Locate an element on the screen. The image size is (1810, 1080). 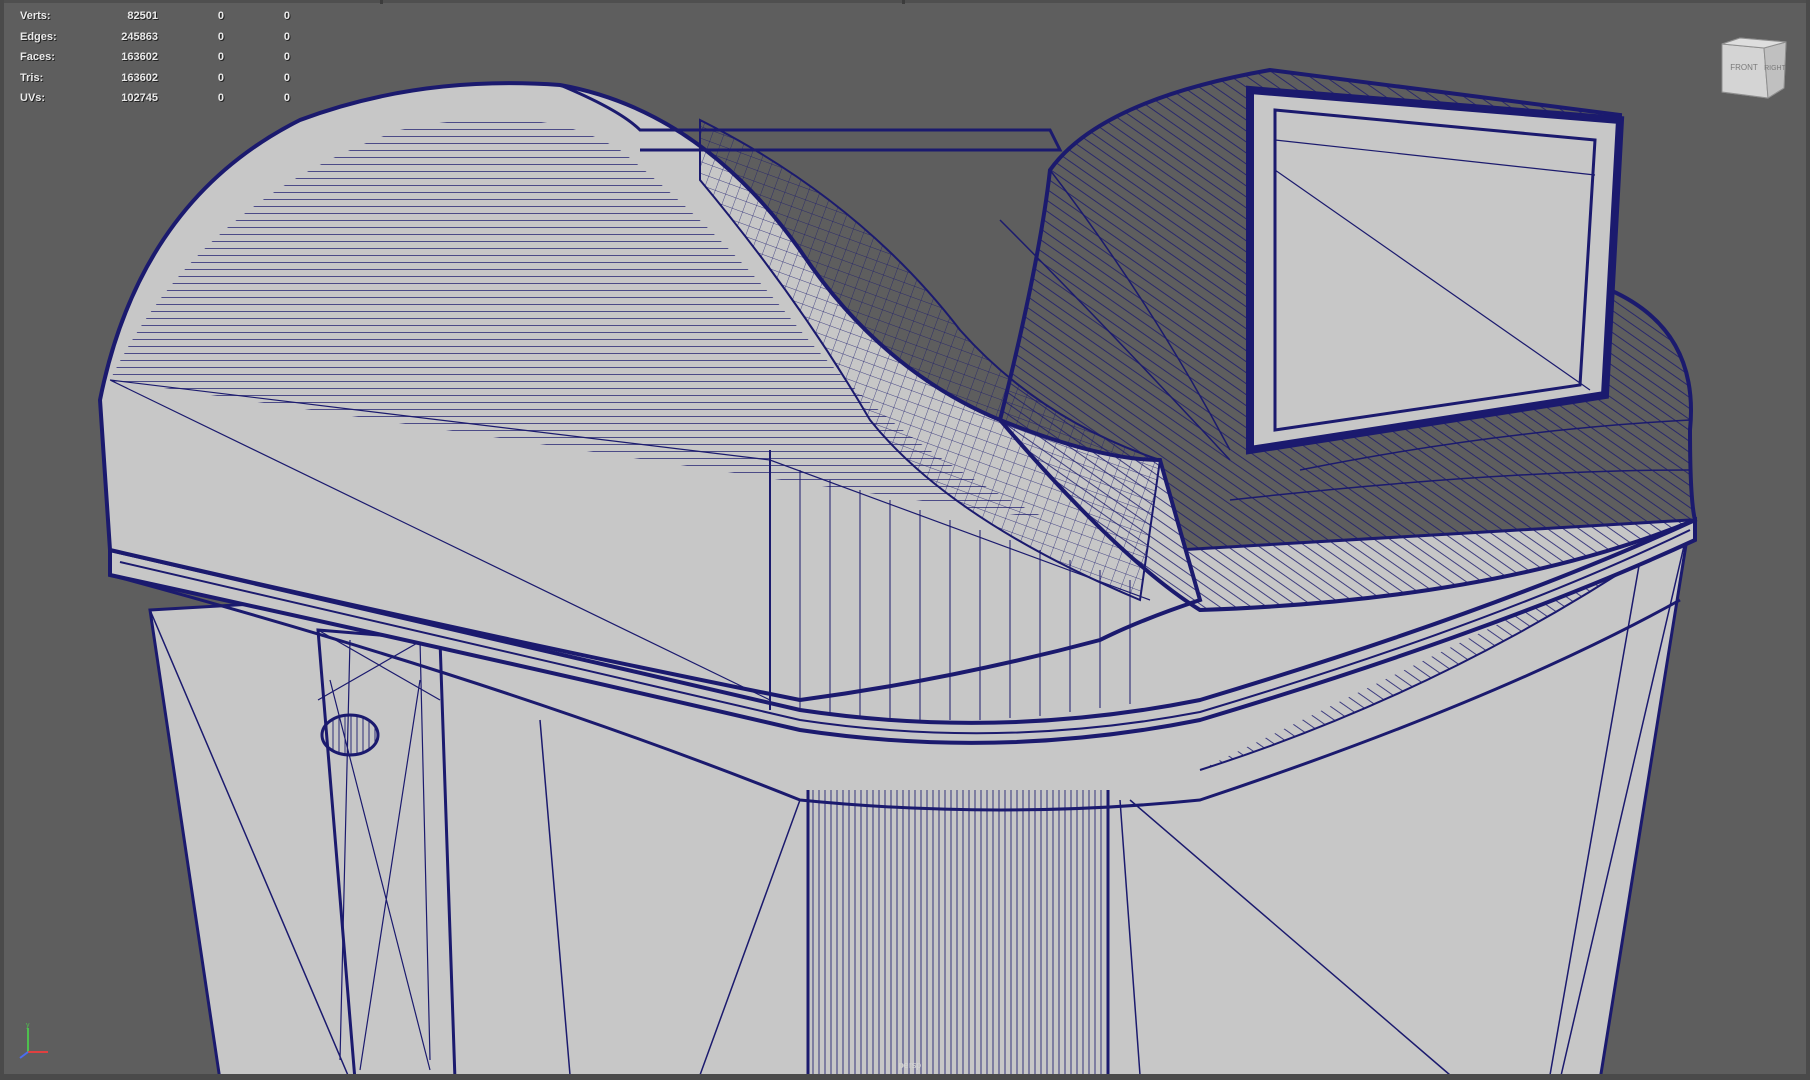
viewport-bottom-border is located at coordinates (905, 1077).